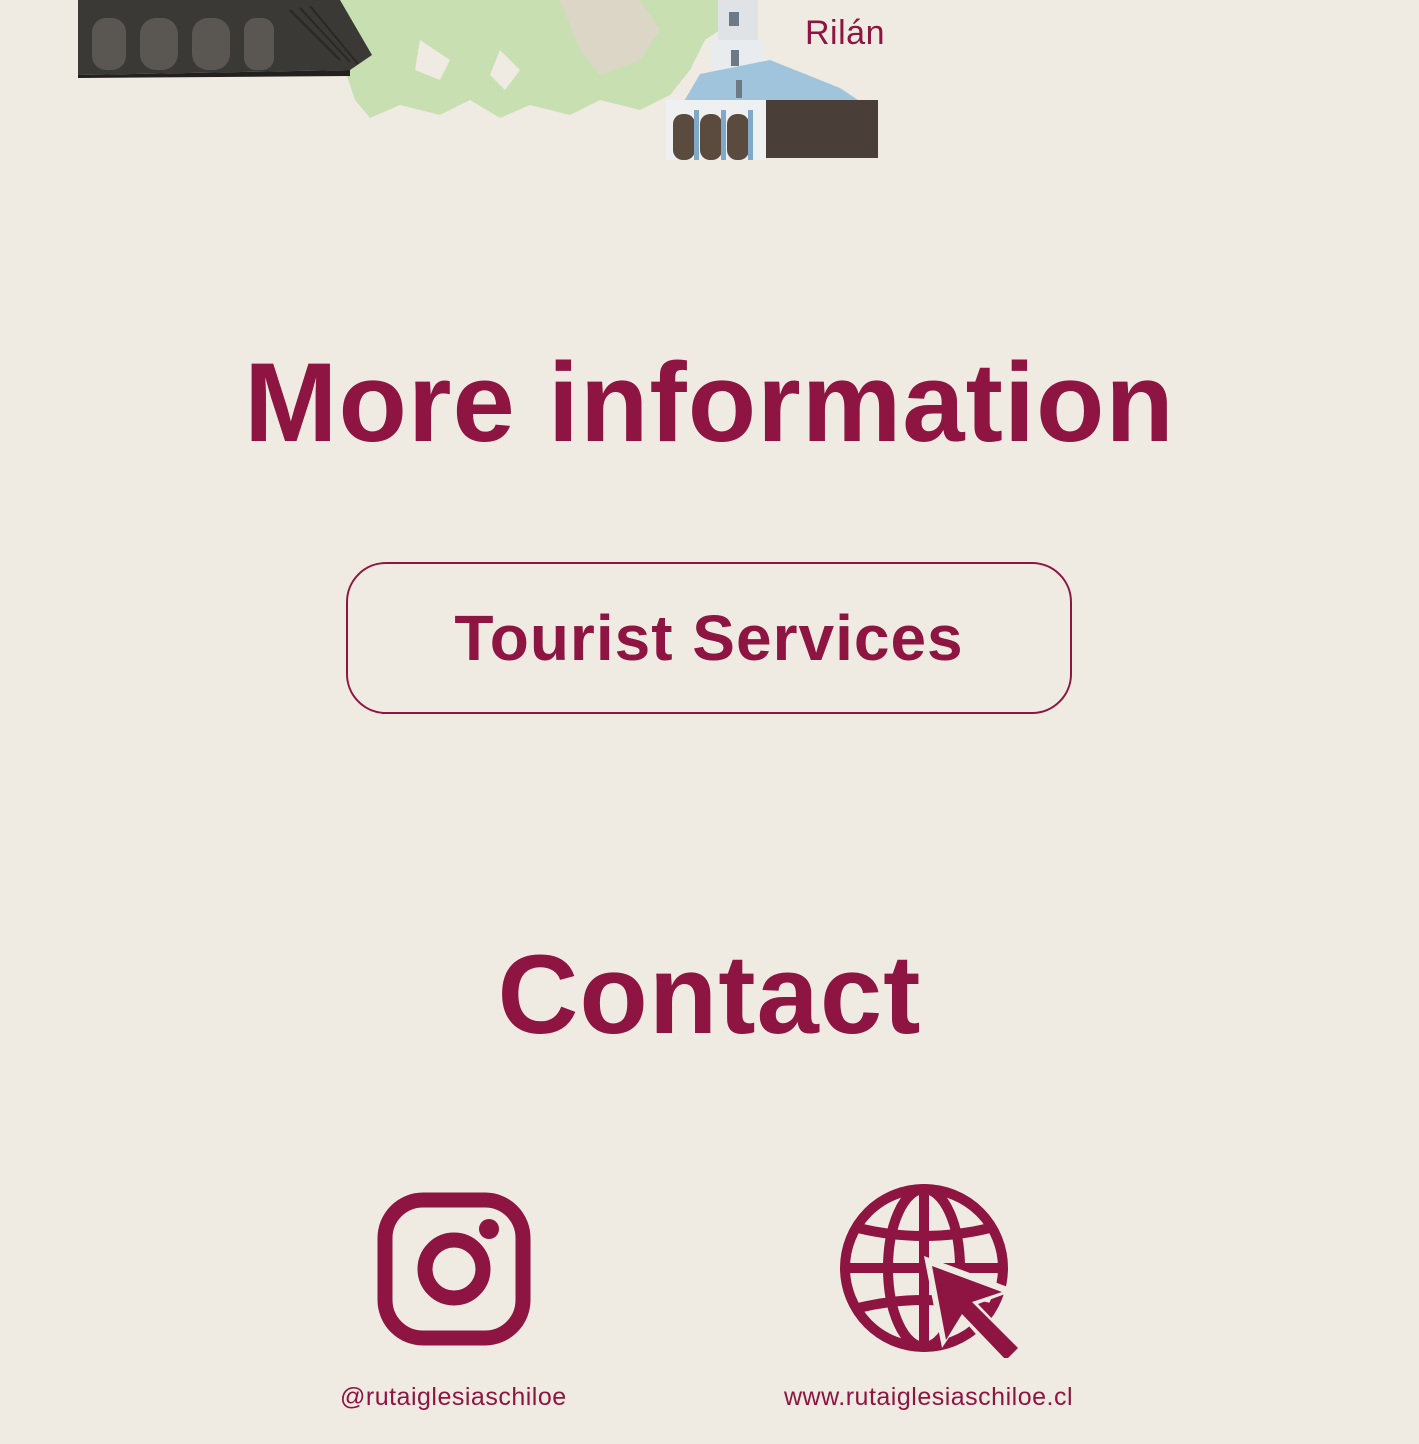 The height and width of the screenshot is (1444, 1419). I want to click on instagram-handle: @rutaiglesiaschiloe, so click(453, 1397).